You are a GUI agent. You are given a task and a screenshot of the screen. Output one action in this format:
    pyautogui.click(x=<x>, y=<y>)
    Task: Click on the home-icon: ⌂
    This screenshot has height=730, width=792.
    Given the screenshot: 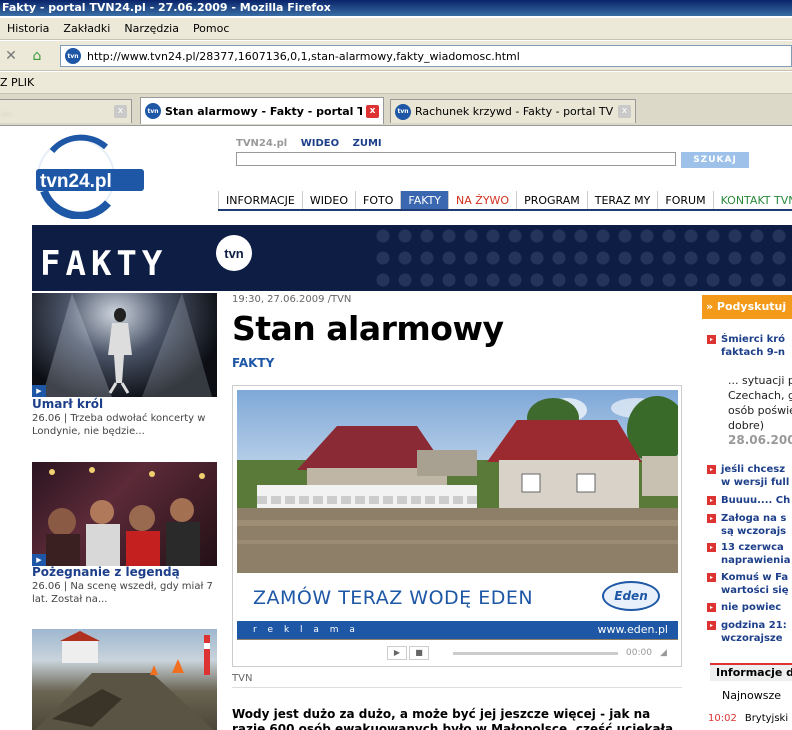 What is the action you would take?
    pyautogui.click(x=37, y=56)
    